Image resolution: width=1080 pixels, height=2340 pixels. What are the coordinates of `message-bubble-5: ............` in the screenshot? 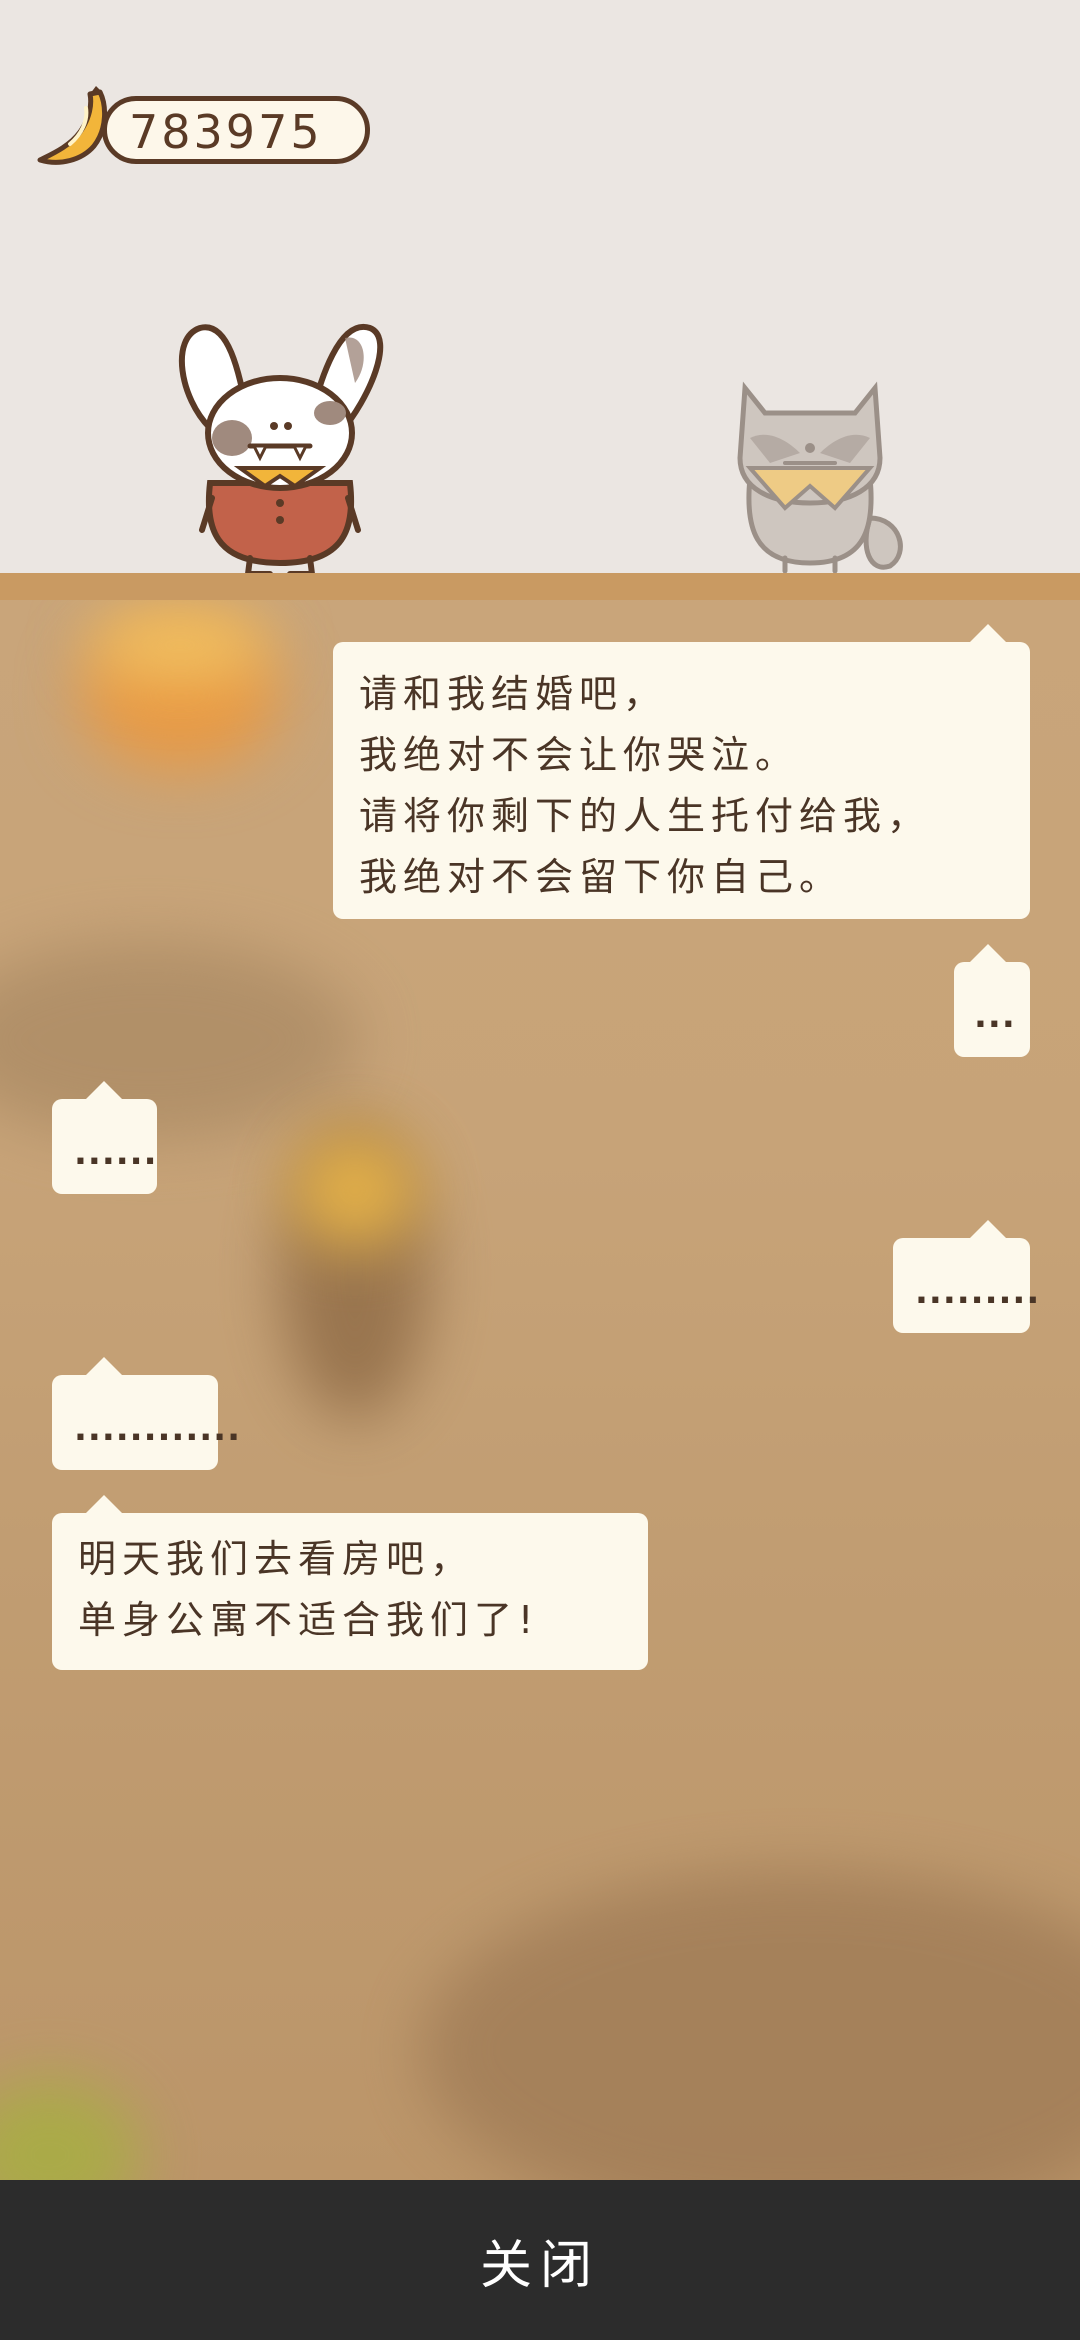 It's located at (146, 1413).